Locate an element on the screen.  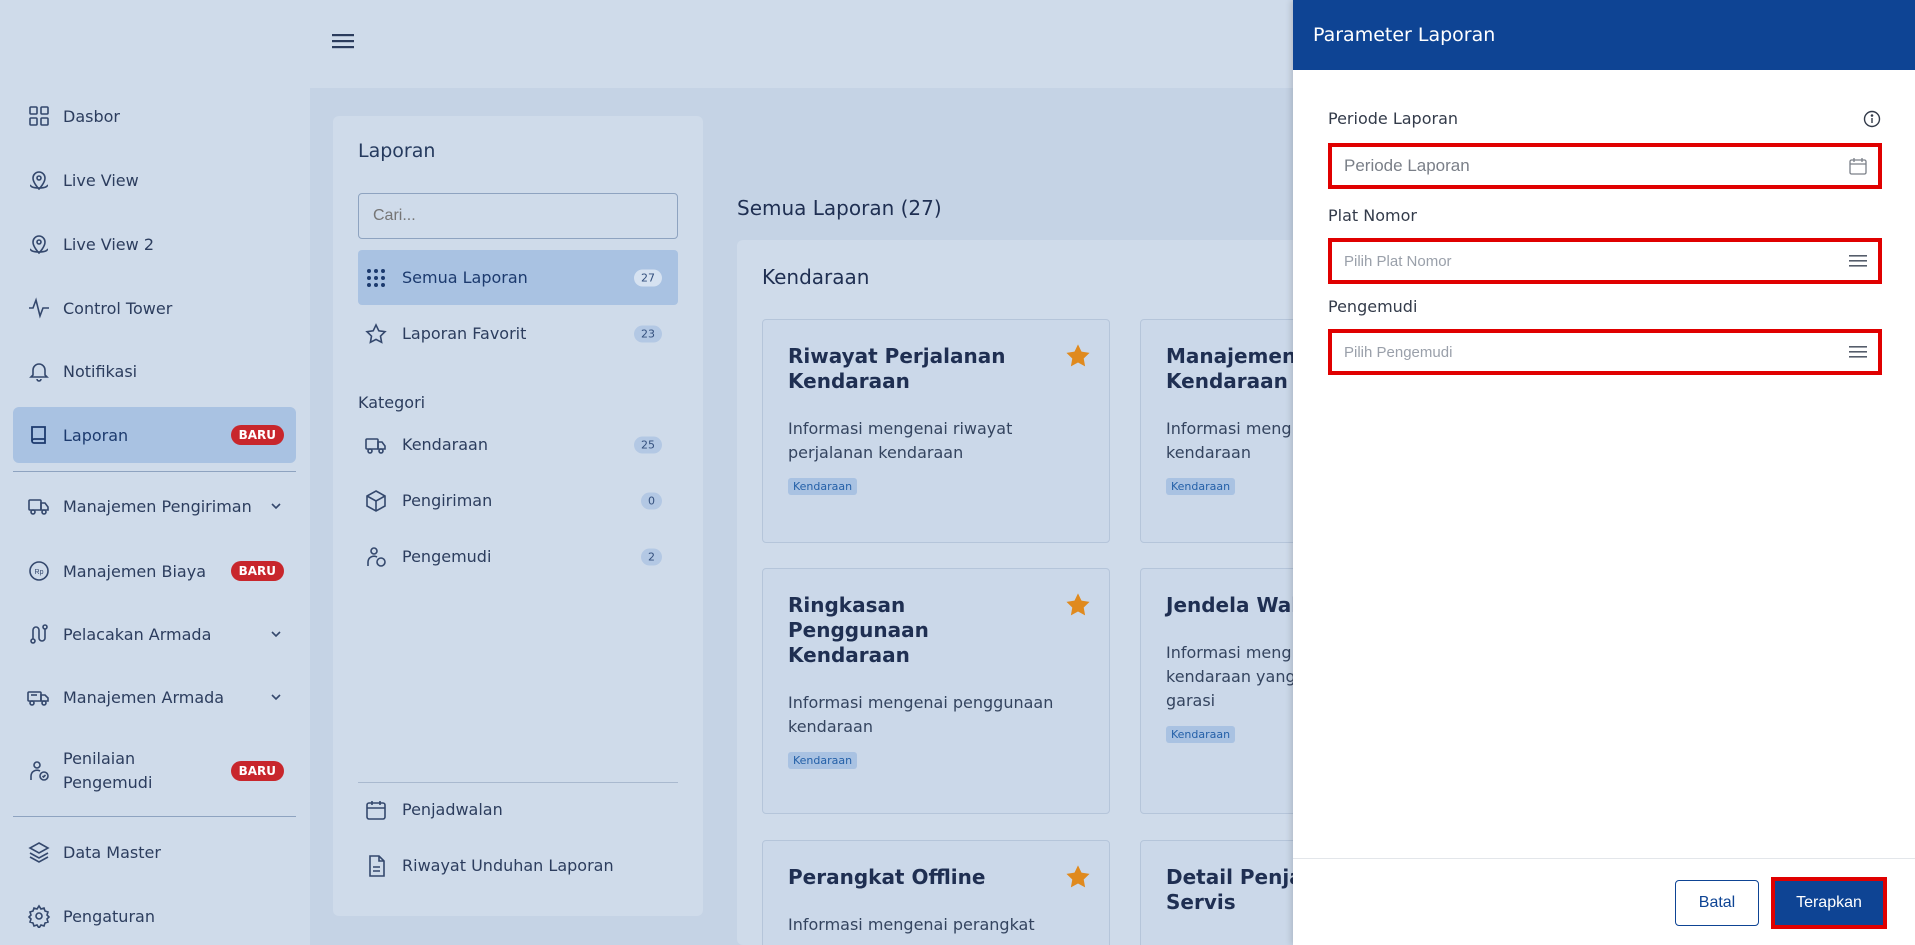
sidebar-item-live-view-2: Live View 2 is located at coordinates (154, 244).